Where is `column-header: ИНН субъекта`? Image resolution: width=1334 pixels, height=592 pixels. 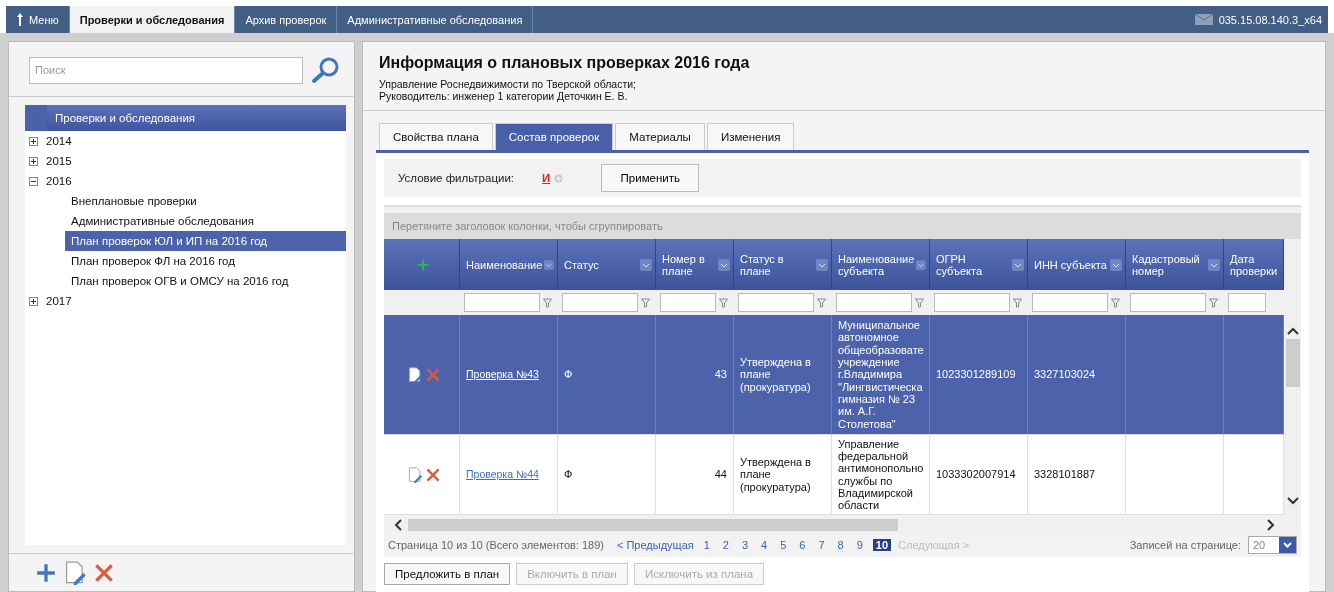 column-header: ИНН субъекта is located at coordinates (1077, 264).